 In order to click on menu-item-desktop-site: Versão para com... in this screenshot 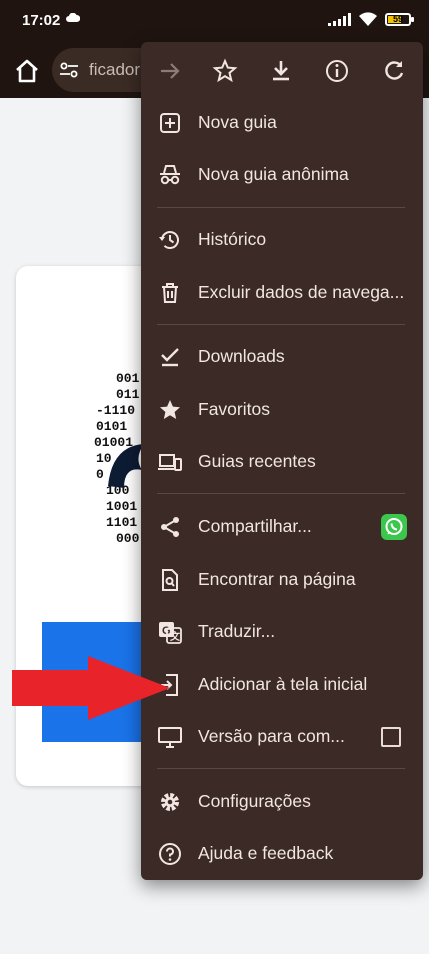, I will do `click(282, 737)`.